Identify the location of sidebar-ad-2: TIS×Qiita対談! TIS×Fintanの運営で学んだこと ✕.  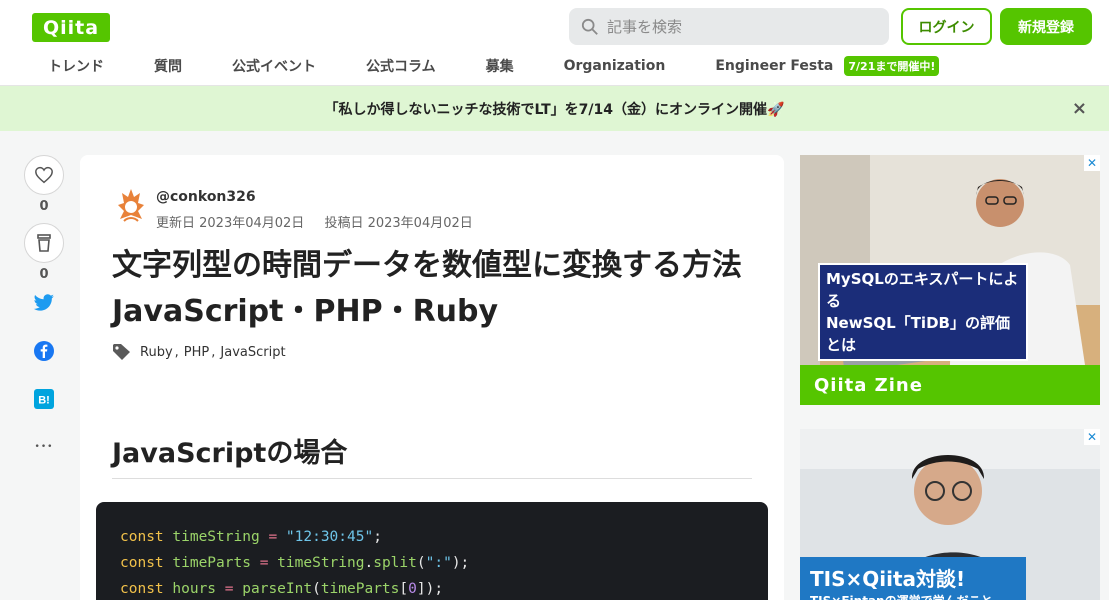
(950, 514).